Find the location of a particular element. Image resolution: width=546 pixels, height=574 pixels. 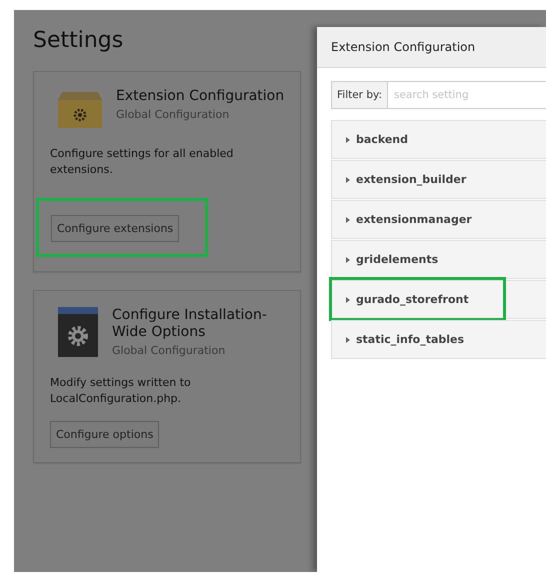

filter-label: Filter by: is located at coordinates (360, 95).